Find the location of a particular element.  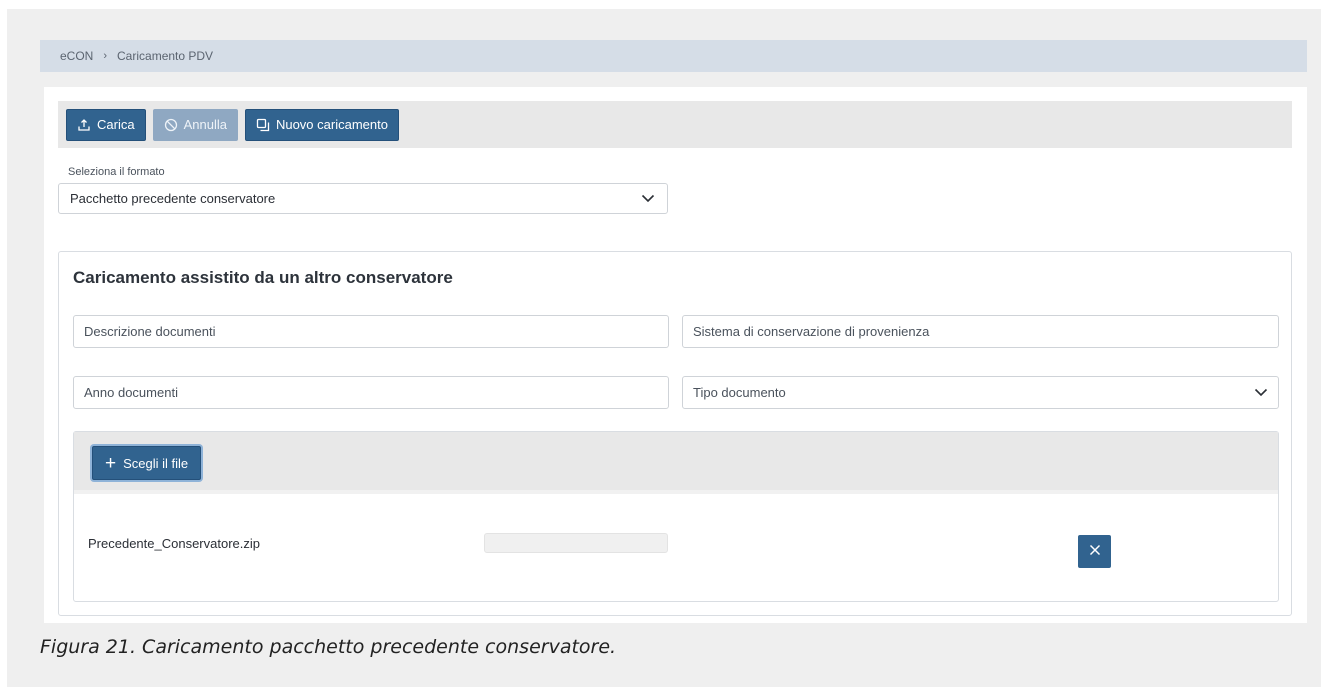

sistema-placeholder: Sistema di conservazione di provenienza is located at coordinates (811, 331).